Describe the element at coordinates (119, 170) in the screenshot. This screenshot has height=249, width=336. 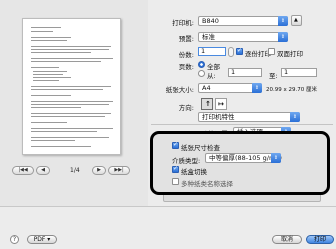
I see `last-page-button: ▶▶|` at that location.